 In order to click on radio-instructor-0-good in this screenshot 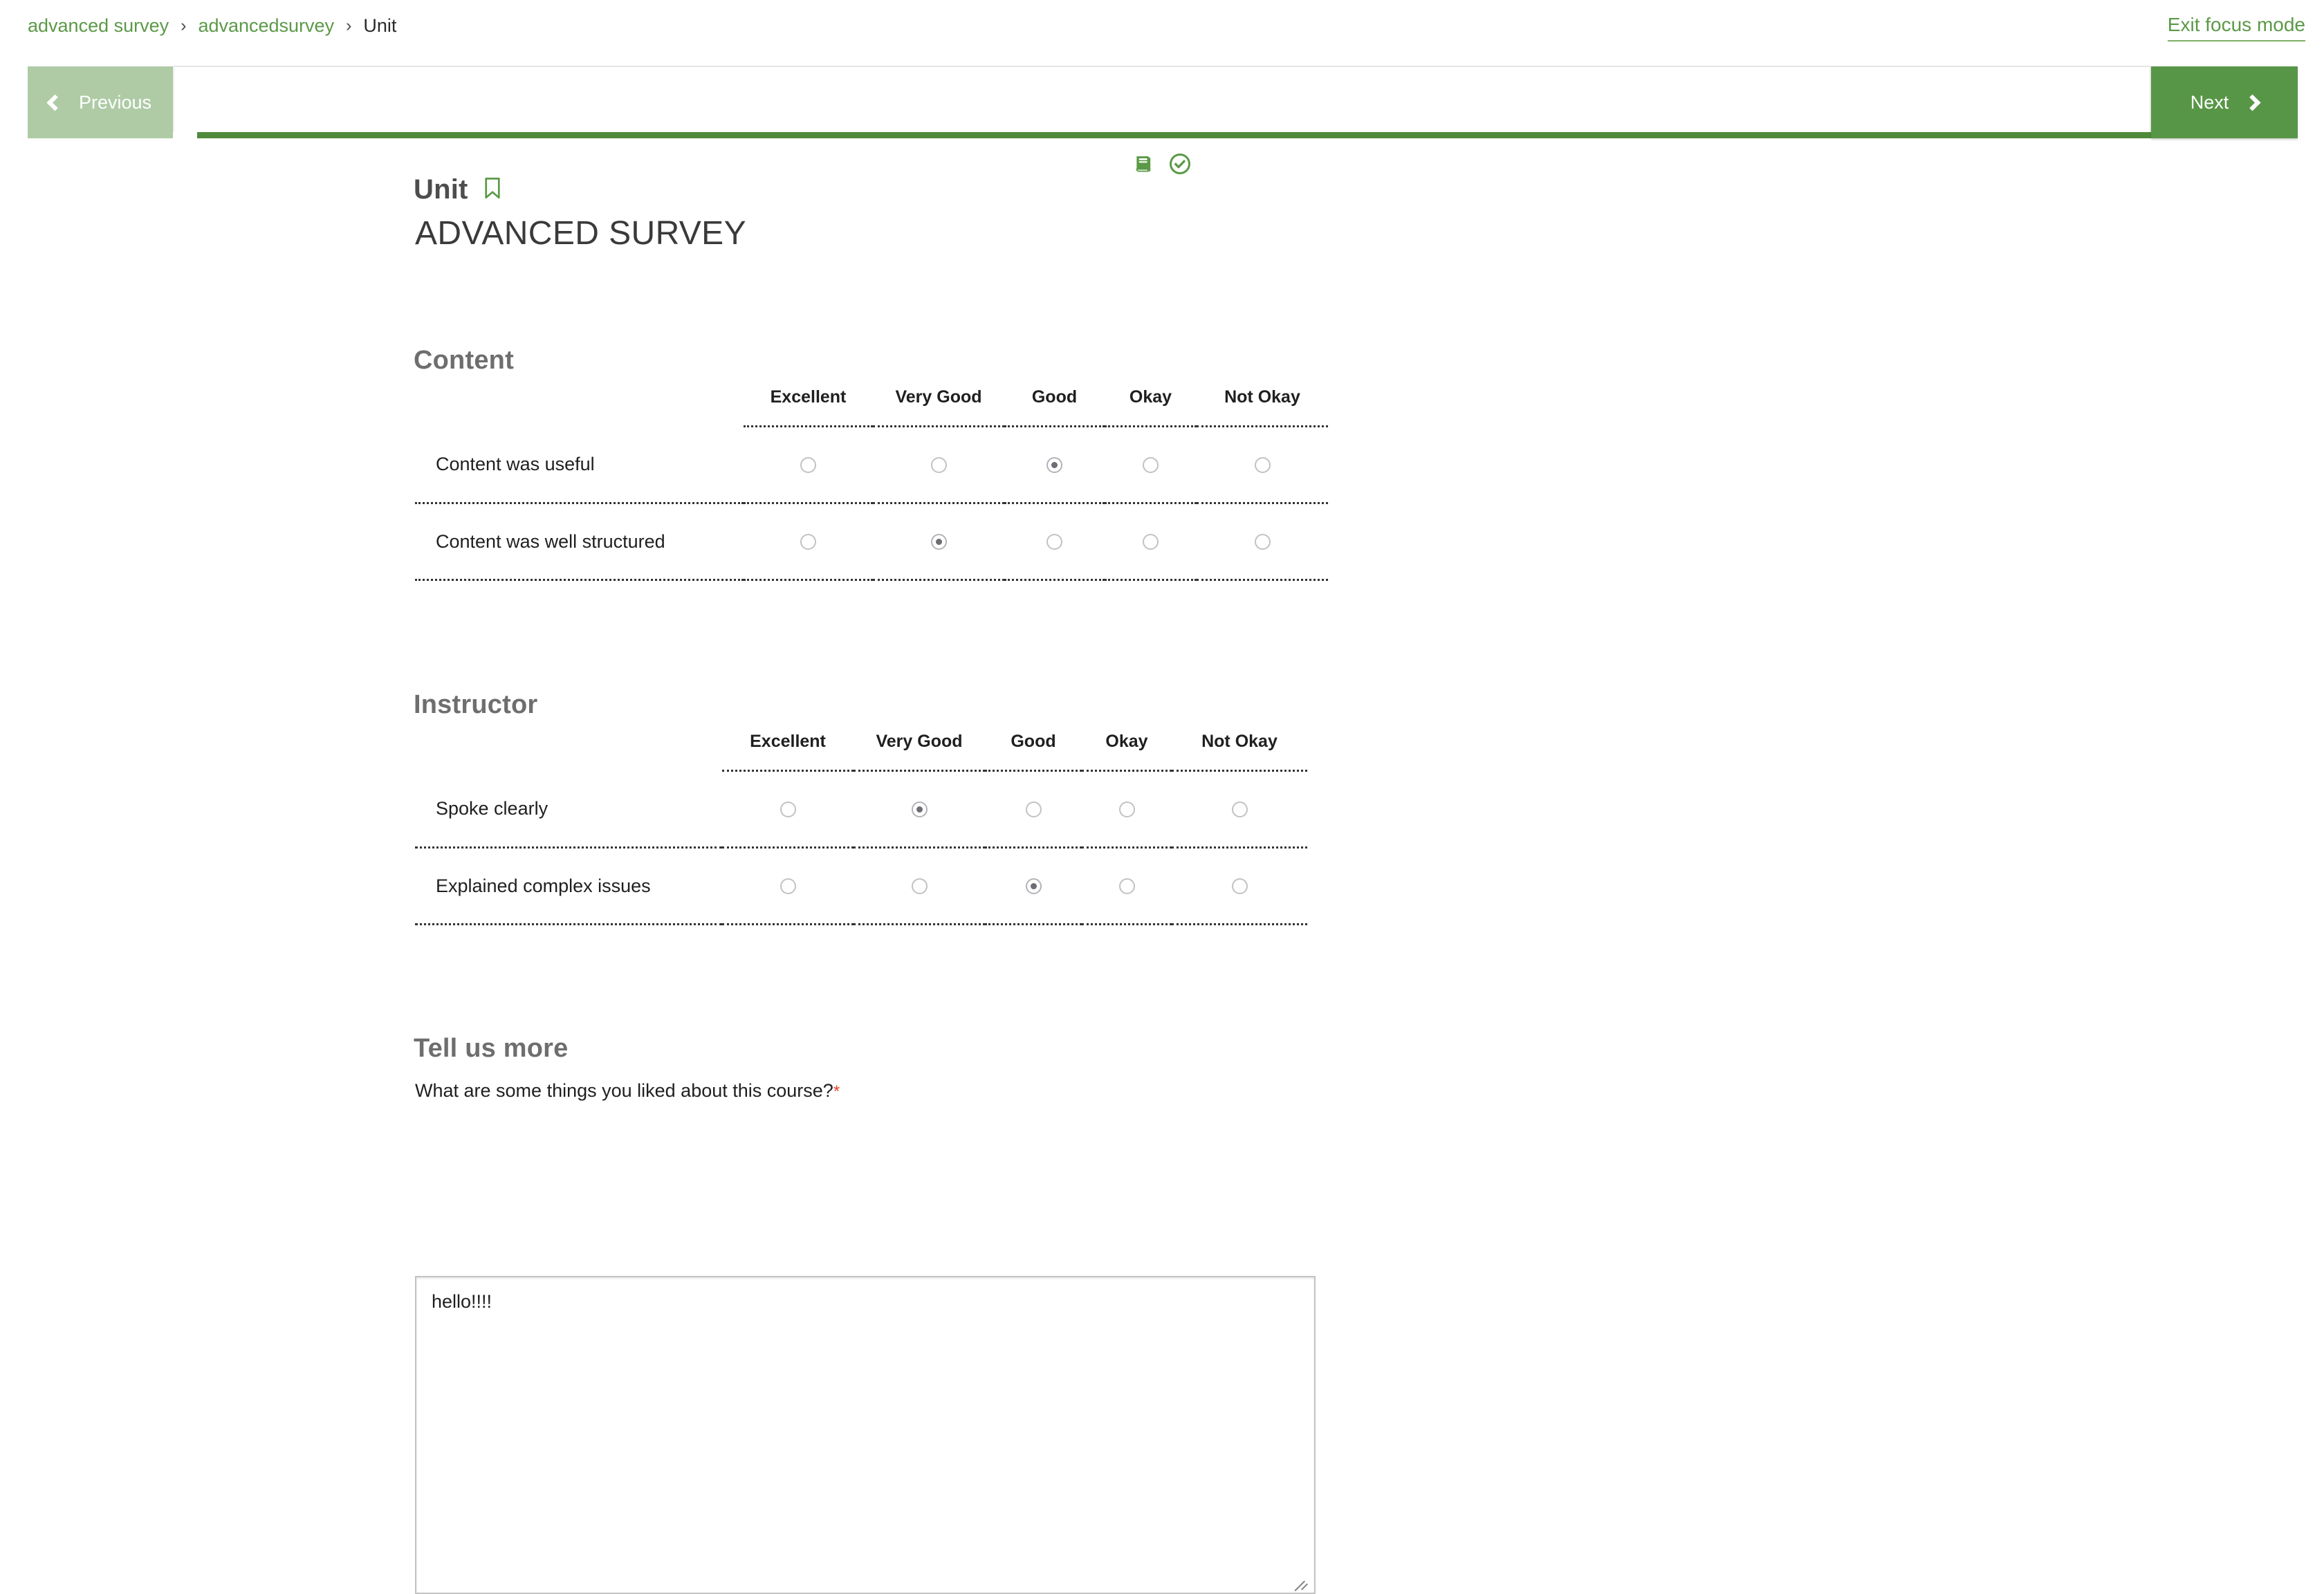, I will do `click(1033, 809)`.